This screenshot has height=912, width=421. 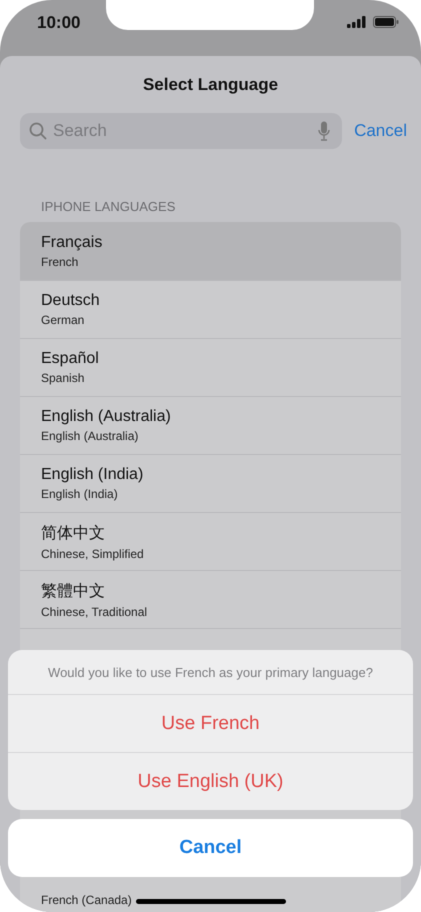 I want to click on language-name: English (India), so click(x=92, y=475).